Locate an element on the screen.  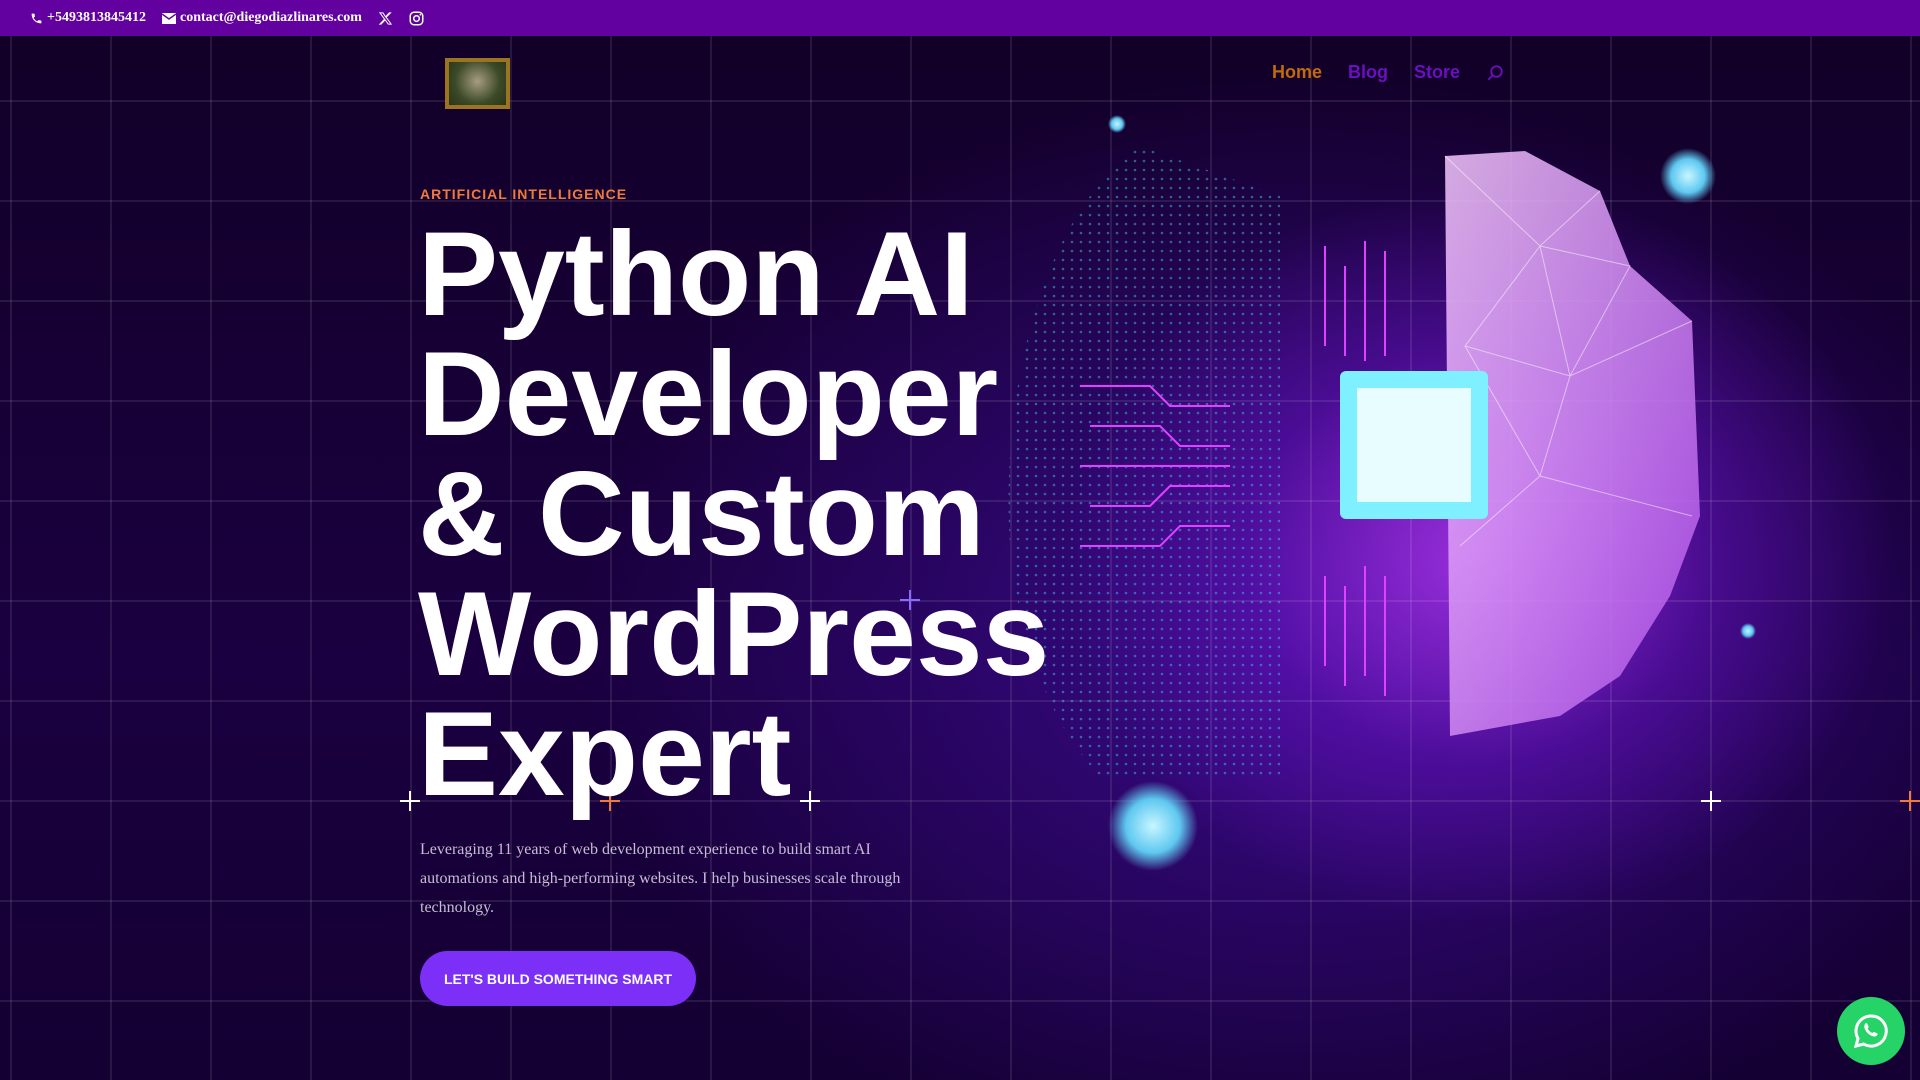
phone-link: +5493813845412 is located at coordinates (88, 18).